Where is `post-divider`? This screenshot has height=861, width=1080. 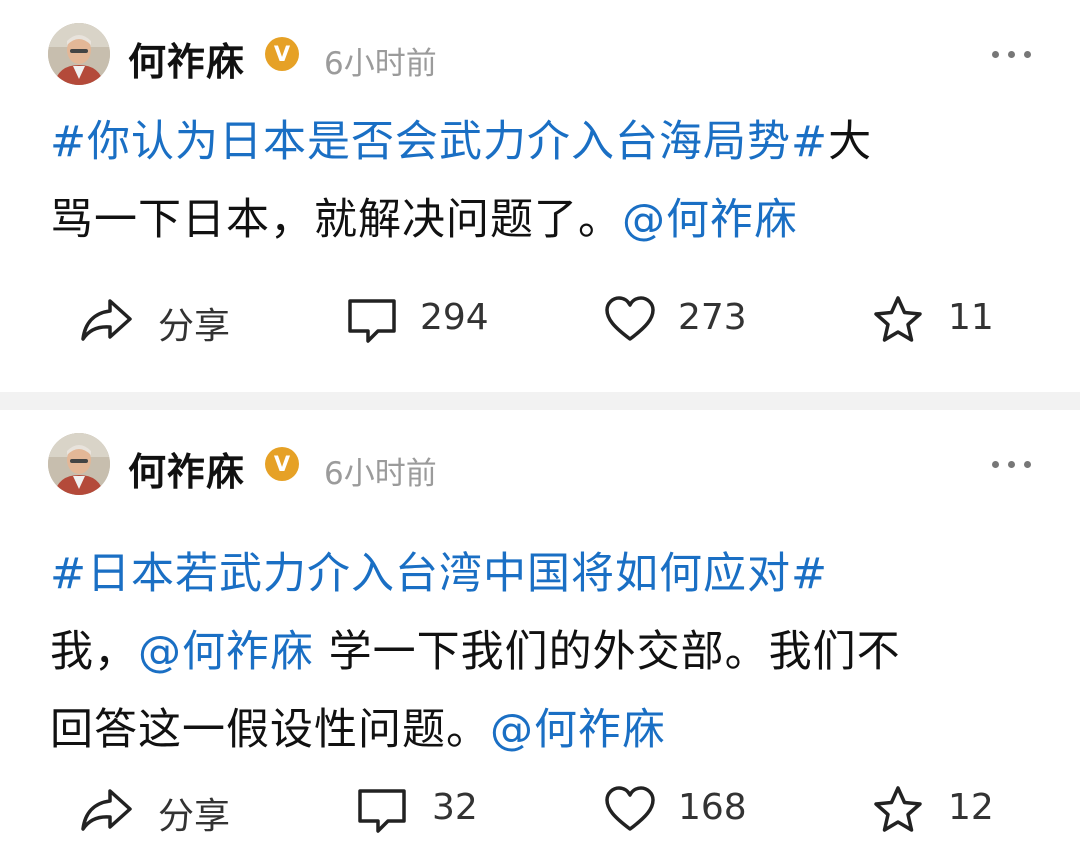
post-divider is located at coordinates (540, 401).